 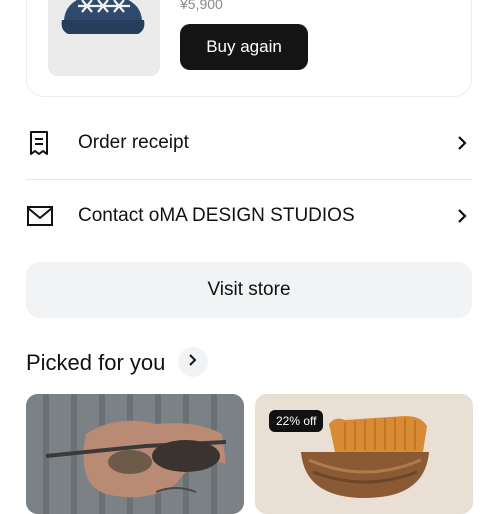 What do you see at coordinates (364, 454) in the screenshot?
I see `recommended-item-card: 22% off` at bounding box center [364, 454].